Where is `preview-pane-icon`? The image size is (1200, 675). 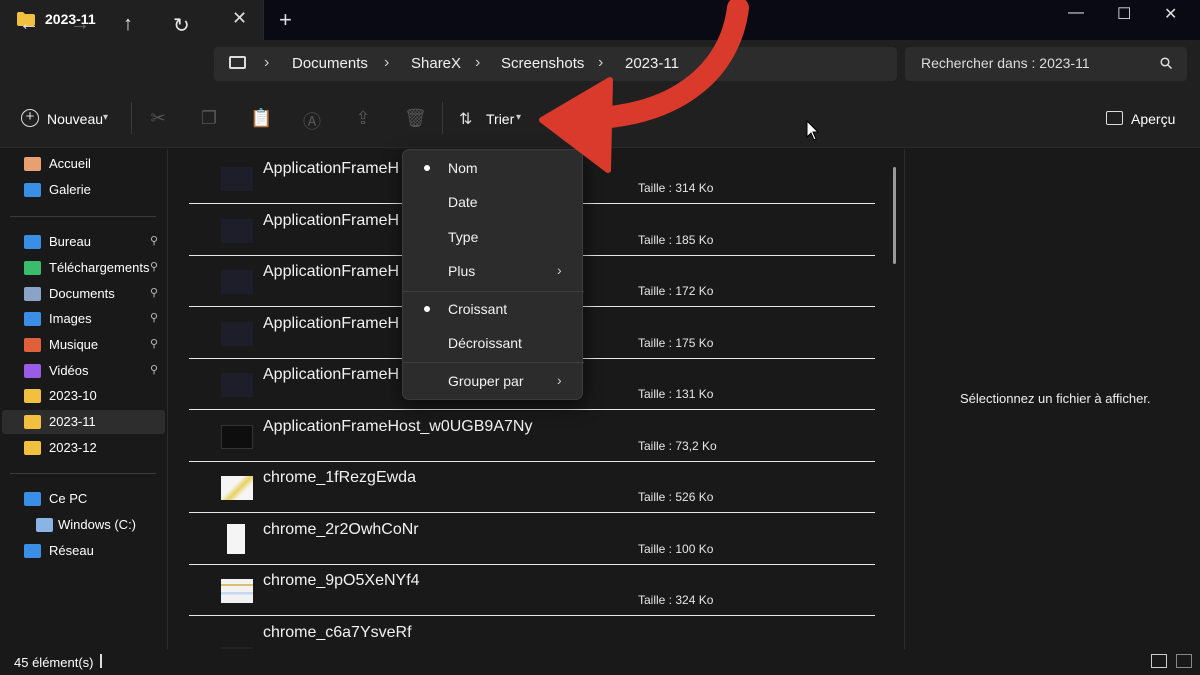 preview-pane-icon is located at coordinates (1114, 118).